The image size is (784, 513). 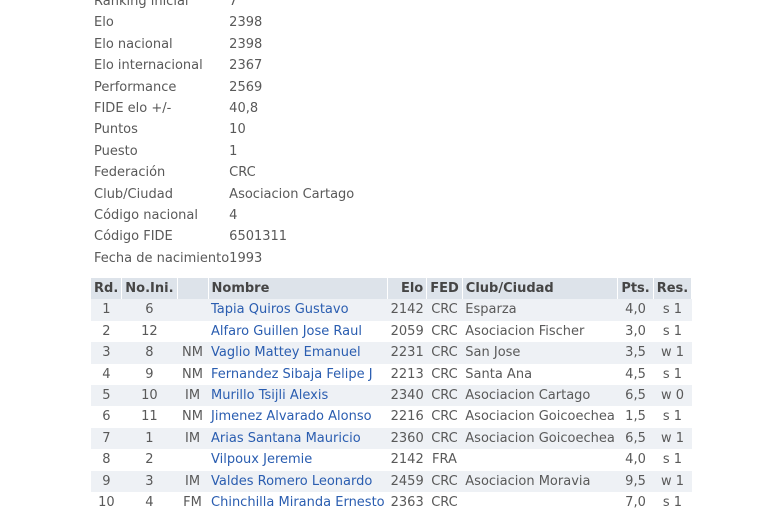 I want to click on player-name-link: Vilpoux Jeremie, so click(x=261, y=459).